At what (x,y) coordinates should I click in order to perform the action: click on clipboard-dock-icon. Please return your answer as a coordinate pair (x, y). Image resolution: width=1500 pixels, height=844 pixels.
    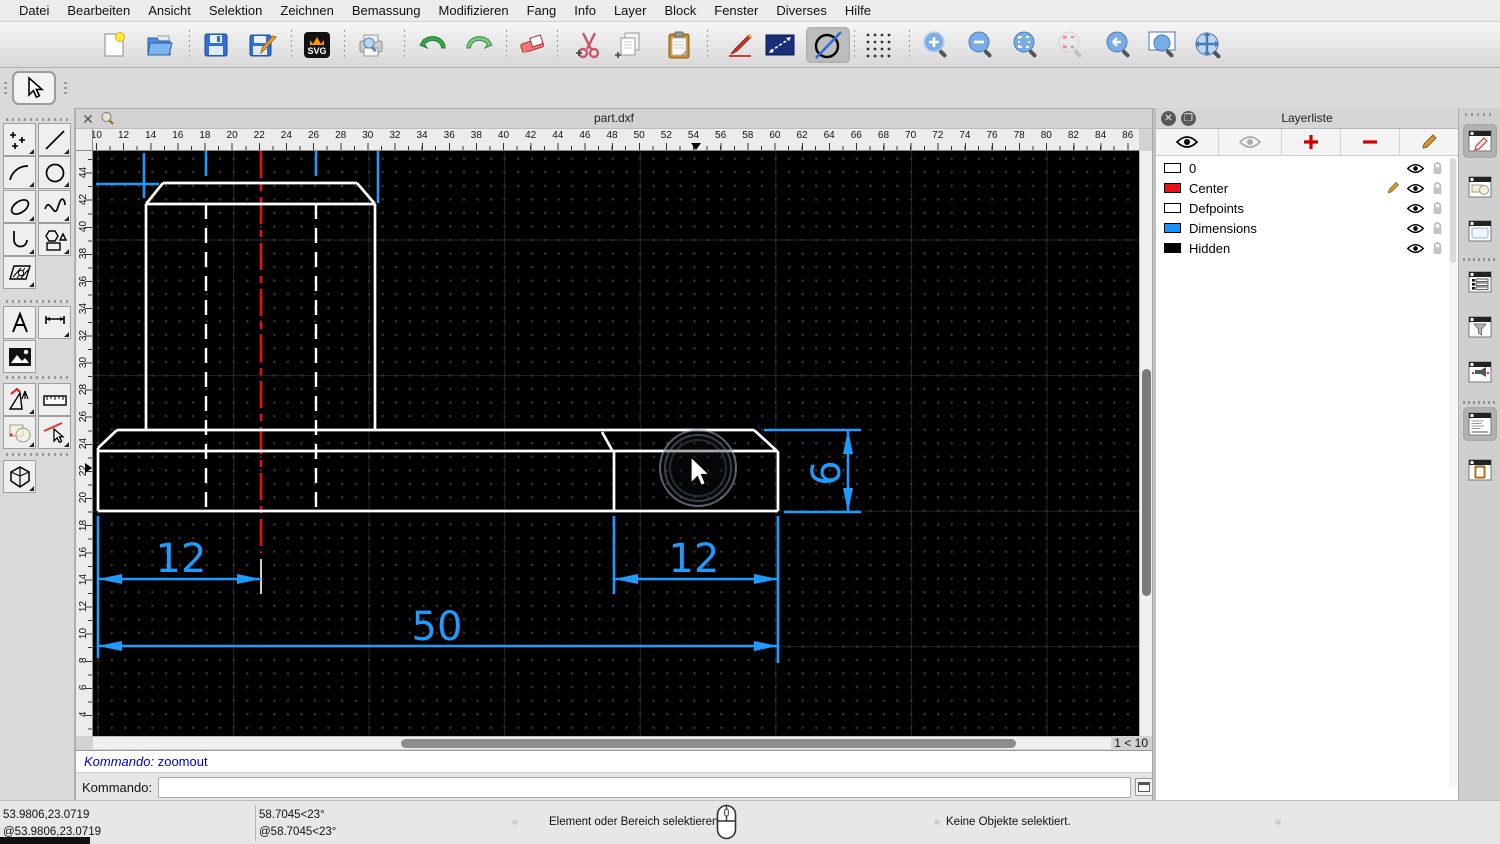
    Looking at the image, I should click on (1480, 470).